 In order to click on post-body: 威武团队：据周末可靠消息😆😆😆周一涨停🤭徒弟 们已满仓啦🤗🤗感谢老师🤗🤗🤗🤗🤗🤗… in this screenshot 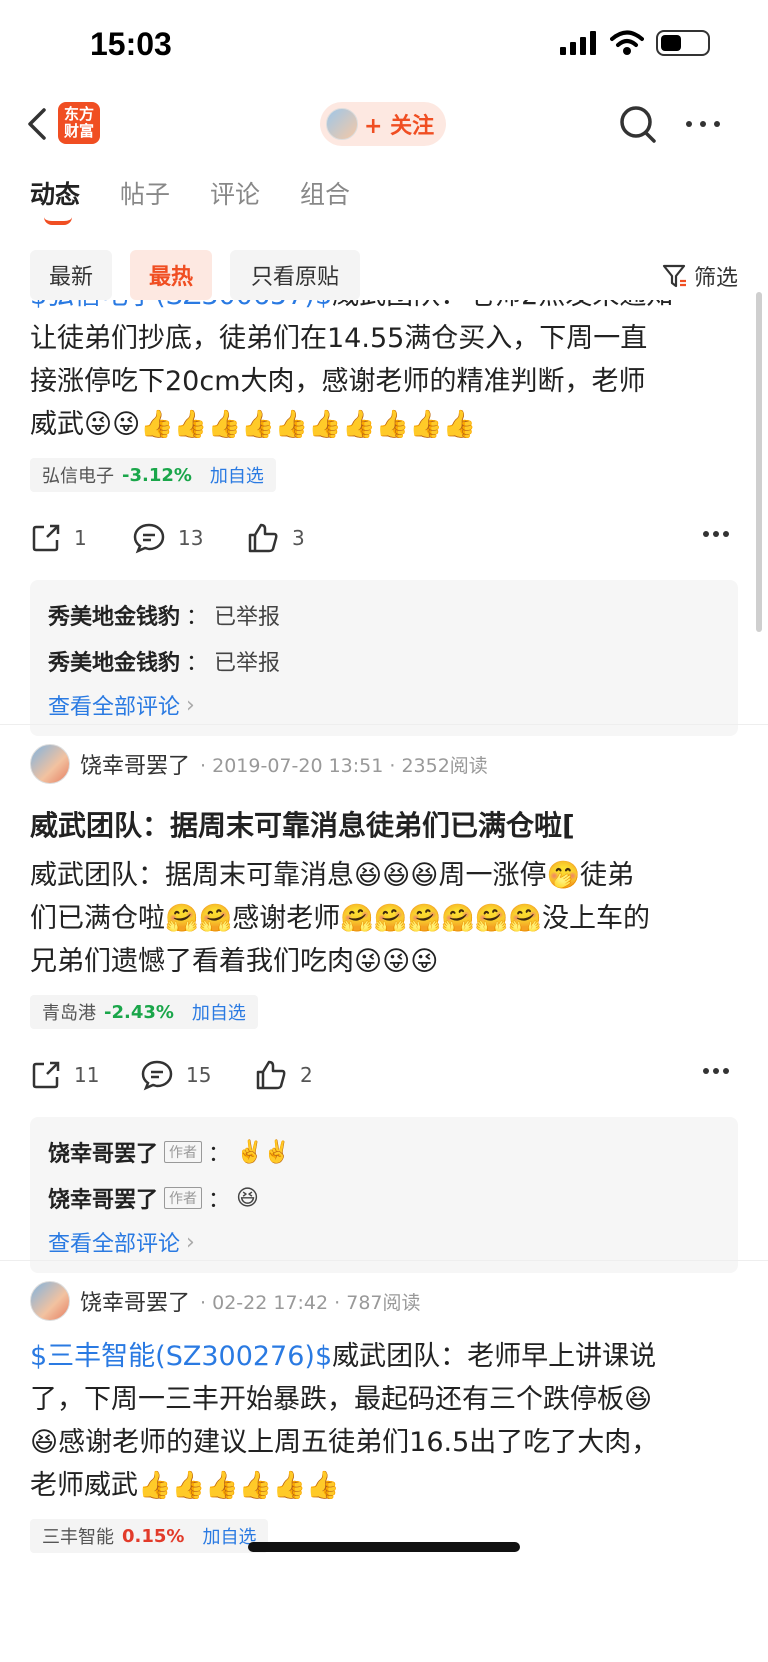, I will do `click(384, 918)`.